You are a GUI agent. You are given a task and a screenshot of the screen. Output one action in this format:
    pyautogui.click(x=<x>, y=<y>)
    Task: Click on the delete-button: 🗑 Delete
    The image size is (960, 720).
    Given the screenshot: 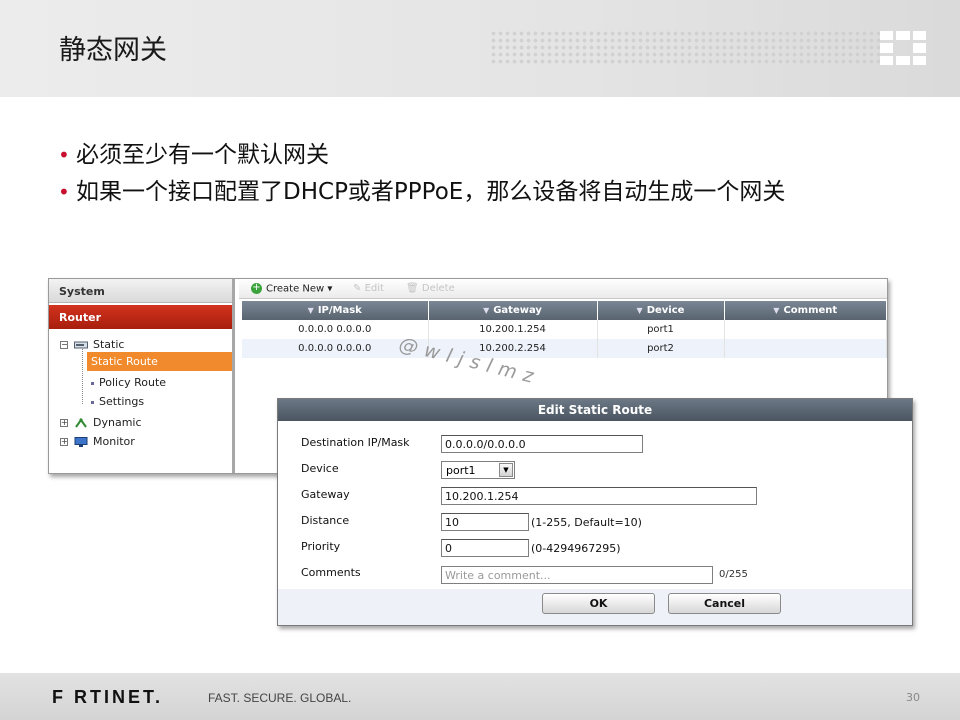 What is the action you would take?
    pyautogui.click(x=430, y=288)
    